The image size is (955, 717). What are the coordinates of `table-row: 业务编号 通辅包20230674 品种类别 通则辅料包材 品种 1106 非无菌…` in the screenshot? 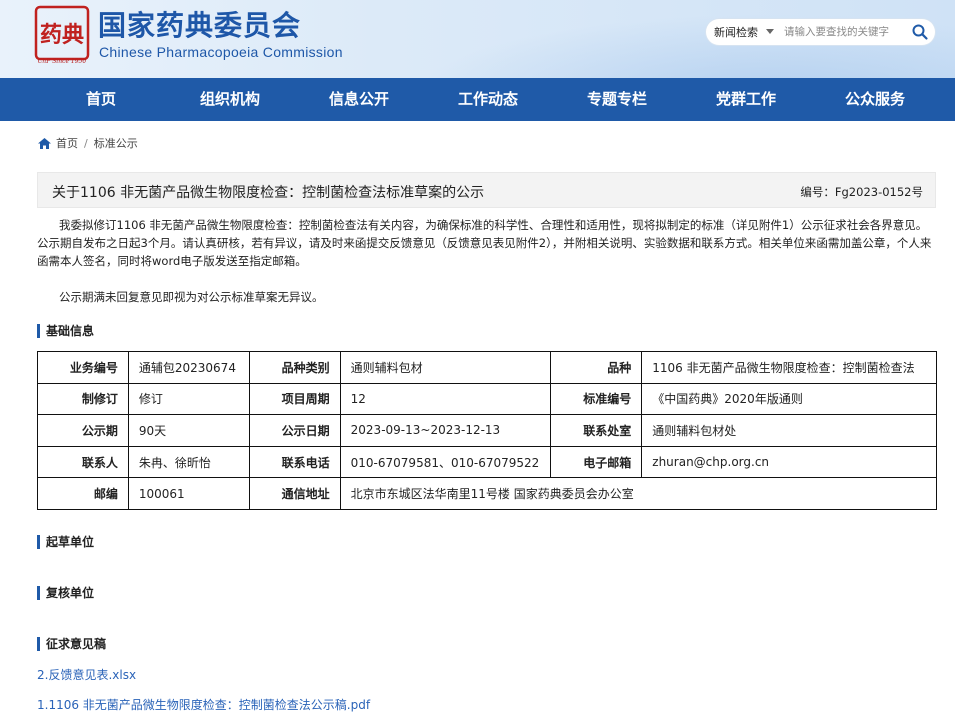 It's located at (487, 367).